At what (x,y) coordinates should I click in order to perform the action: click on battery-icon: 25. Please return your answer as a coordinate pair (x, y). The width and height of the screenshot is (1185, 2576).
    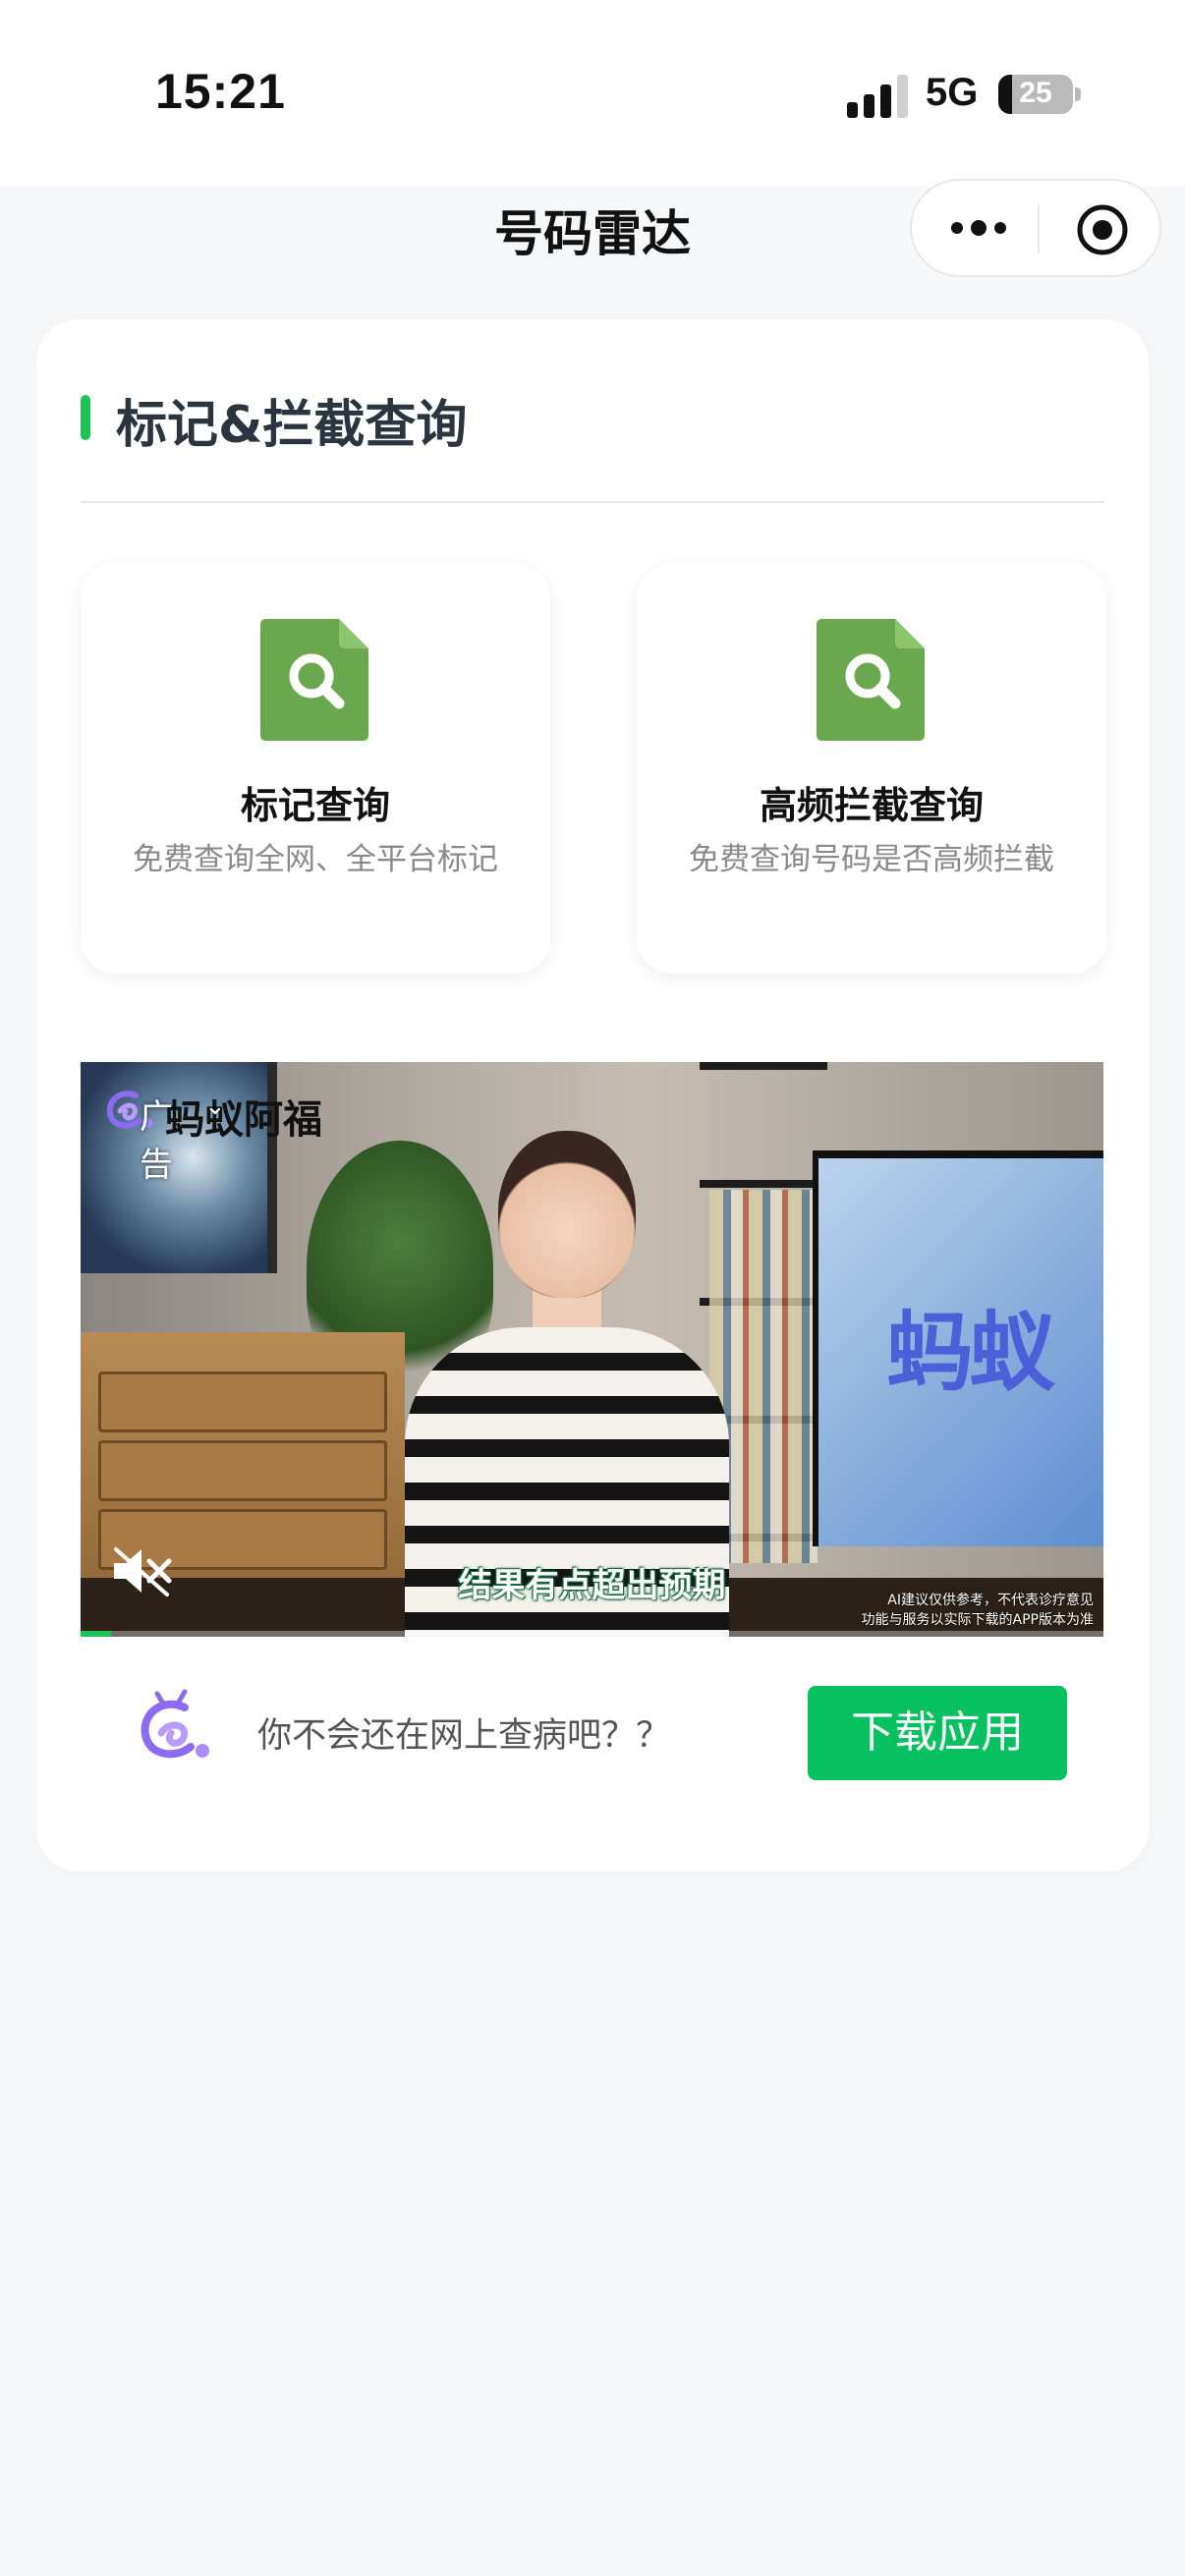
    Looking at the image, I should click on (1035, 94).